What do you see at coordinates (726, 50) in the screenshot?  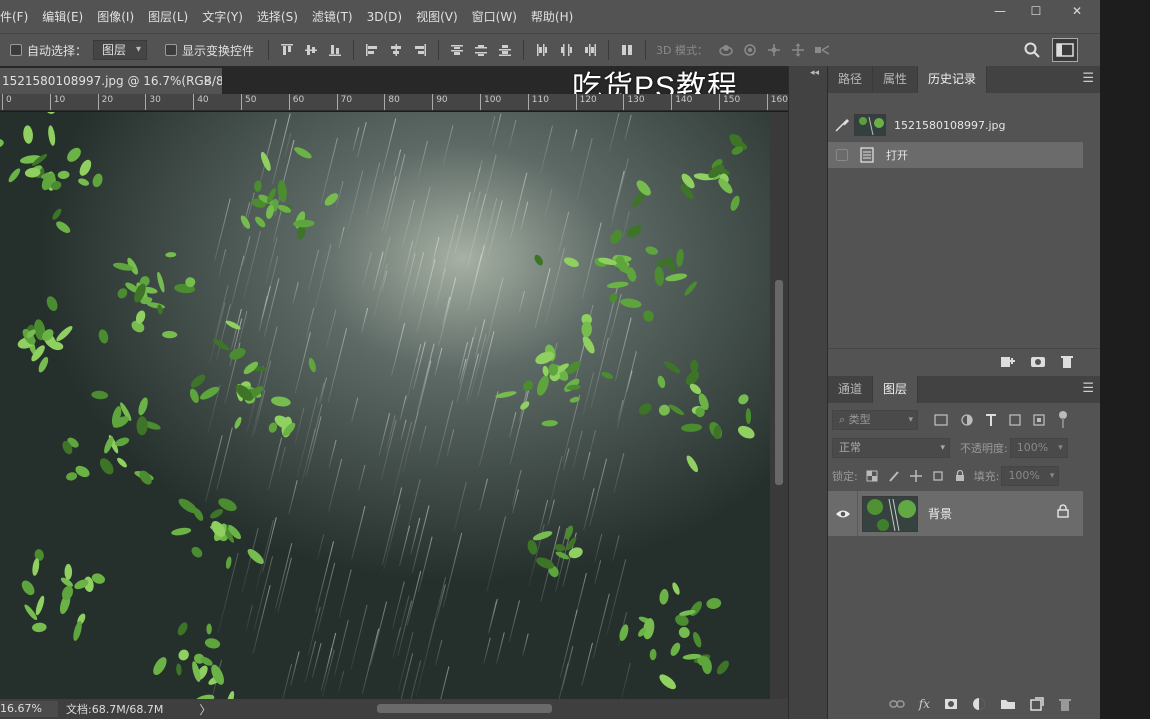 I see `orbit-3d-icon` at bounding box center [726, 50].